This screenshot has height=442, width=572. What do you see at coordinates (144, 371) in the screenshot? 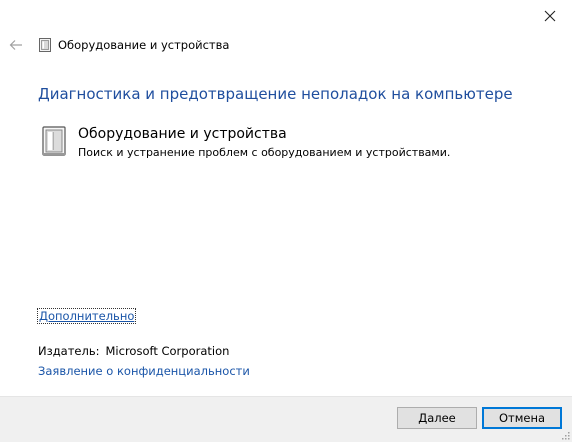
I see `privacy-statement-link: Заявление о конфиденциальности` at bounding box center [144, 371].